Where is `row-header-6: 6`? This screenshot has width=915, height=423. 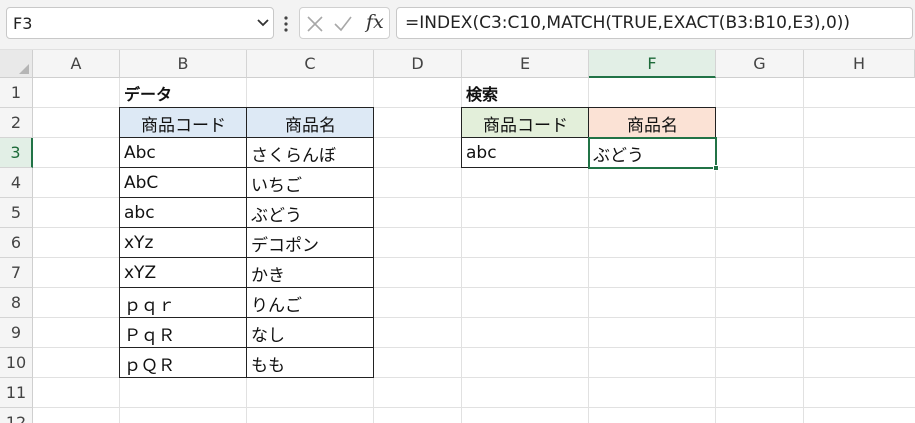 row-header-6: 6 is located at coordinates (16, 243).